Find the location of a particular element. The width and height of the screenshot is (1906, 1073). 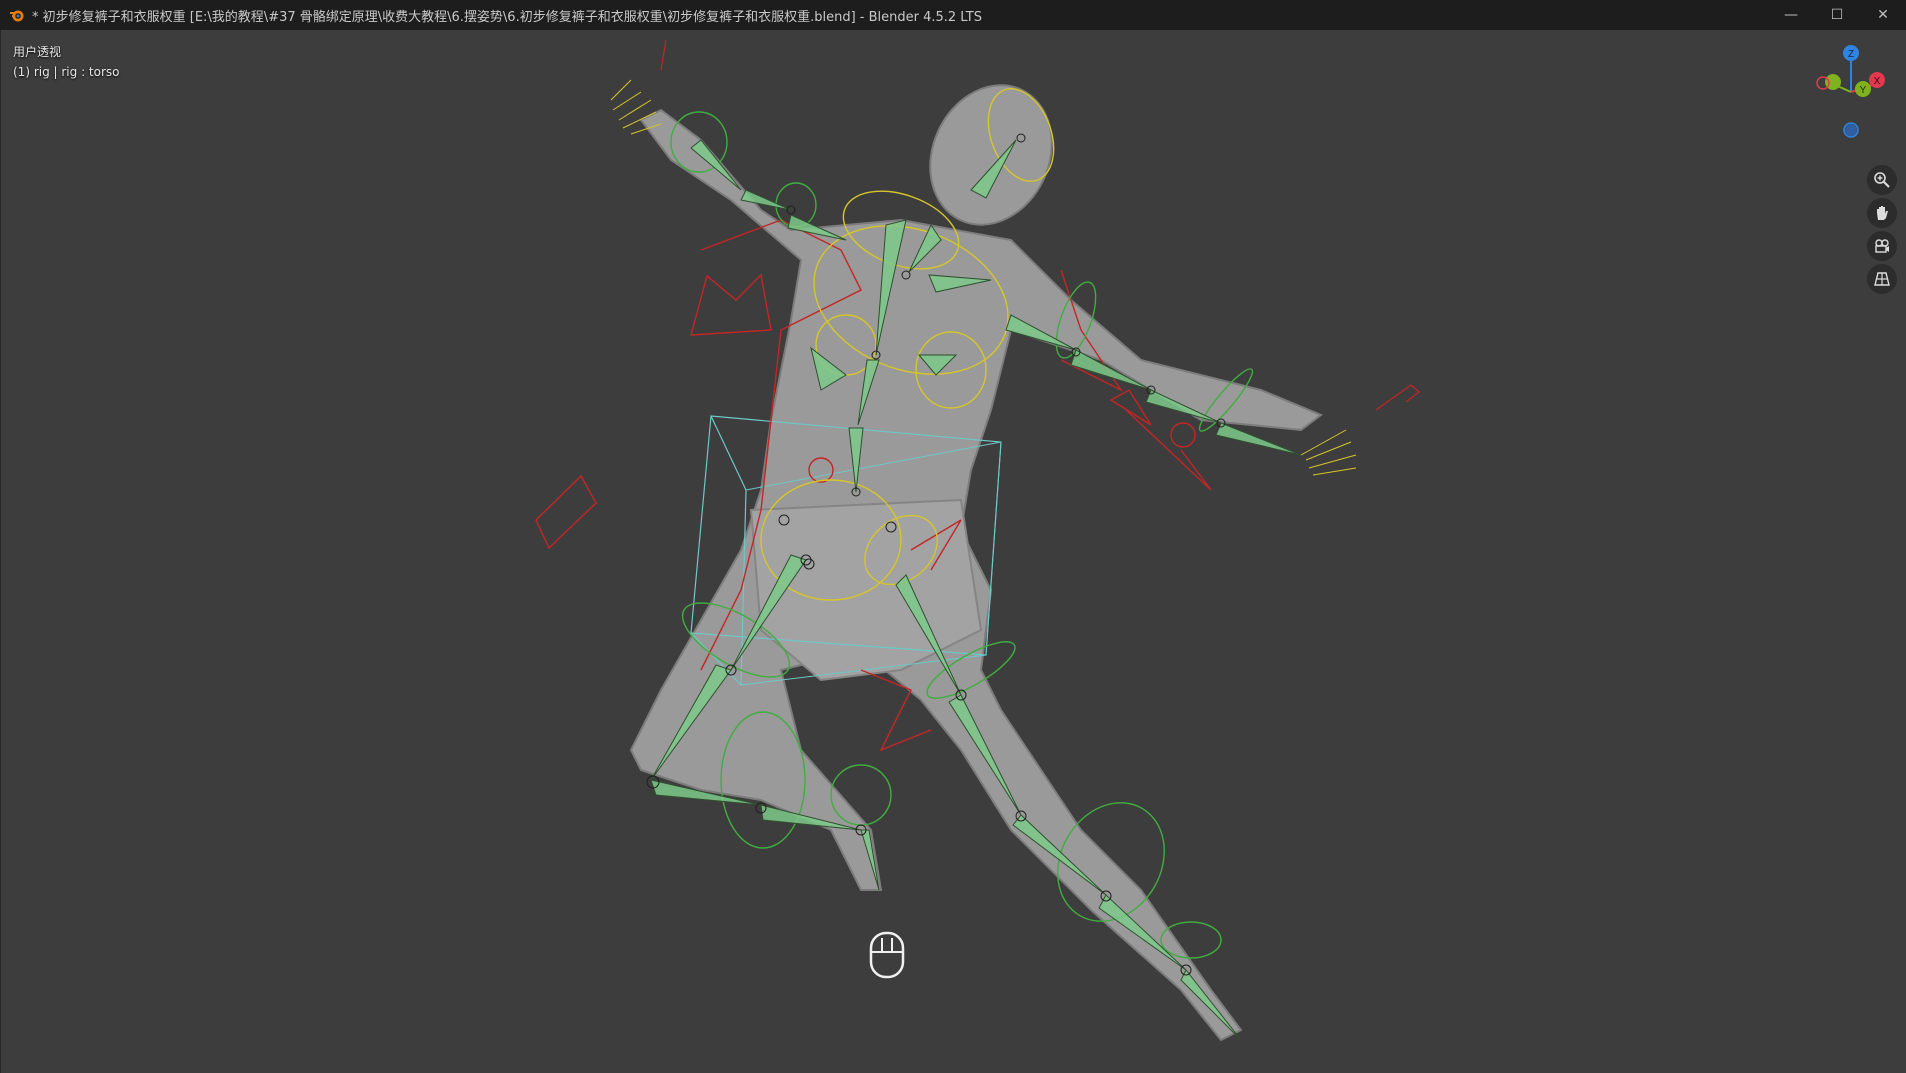

context-line: (1) rig | rig : torso is located at coordinates (66, 72).